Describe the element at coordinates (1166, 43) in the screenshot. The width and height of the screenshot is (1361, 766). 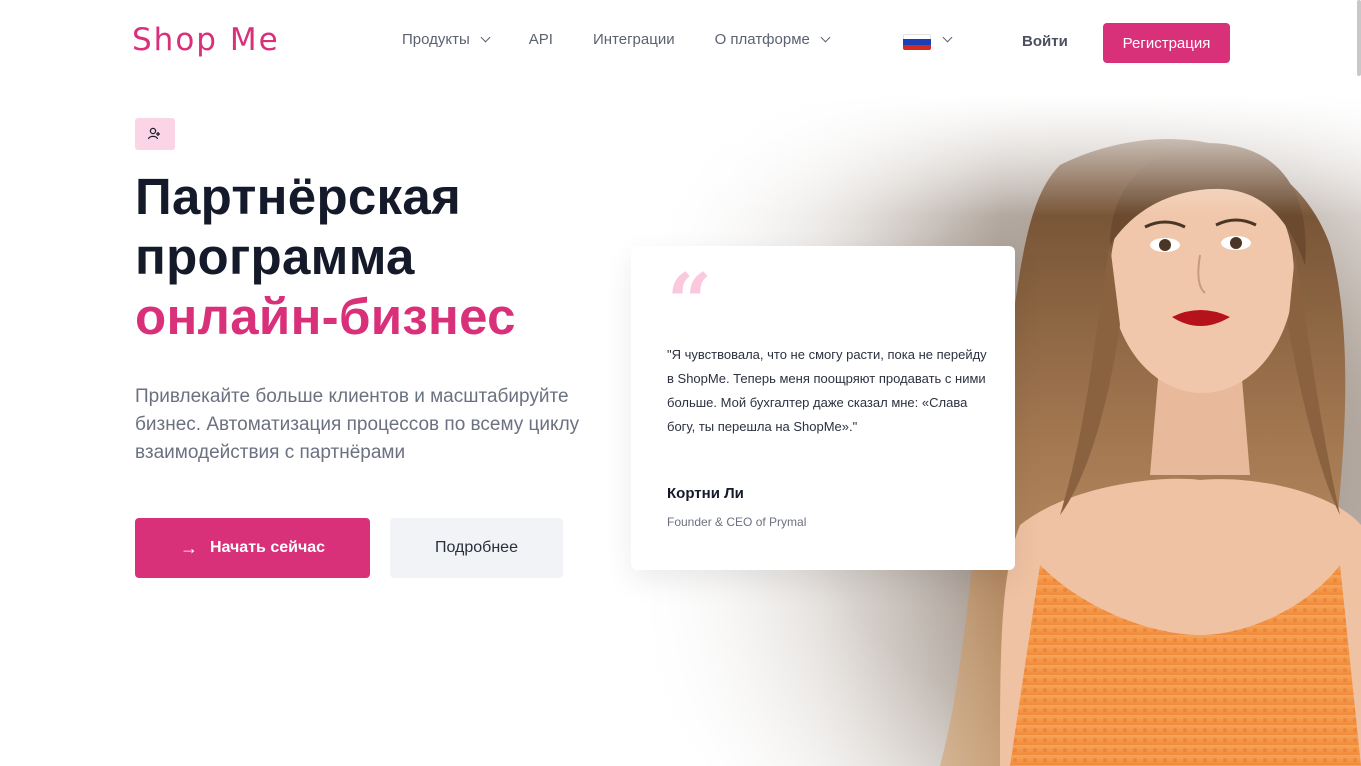
I see `register-button: Регистрация` at that location.